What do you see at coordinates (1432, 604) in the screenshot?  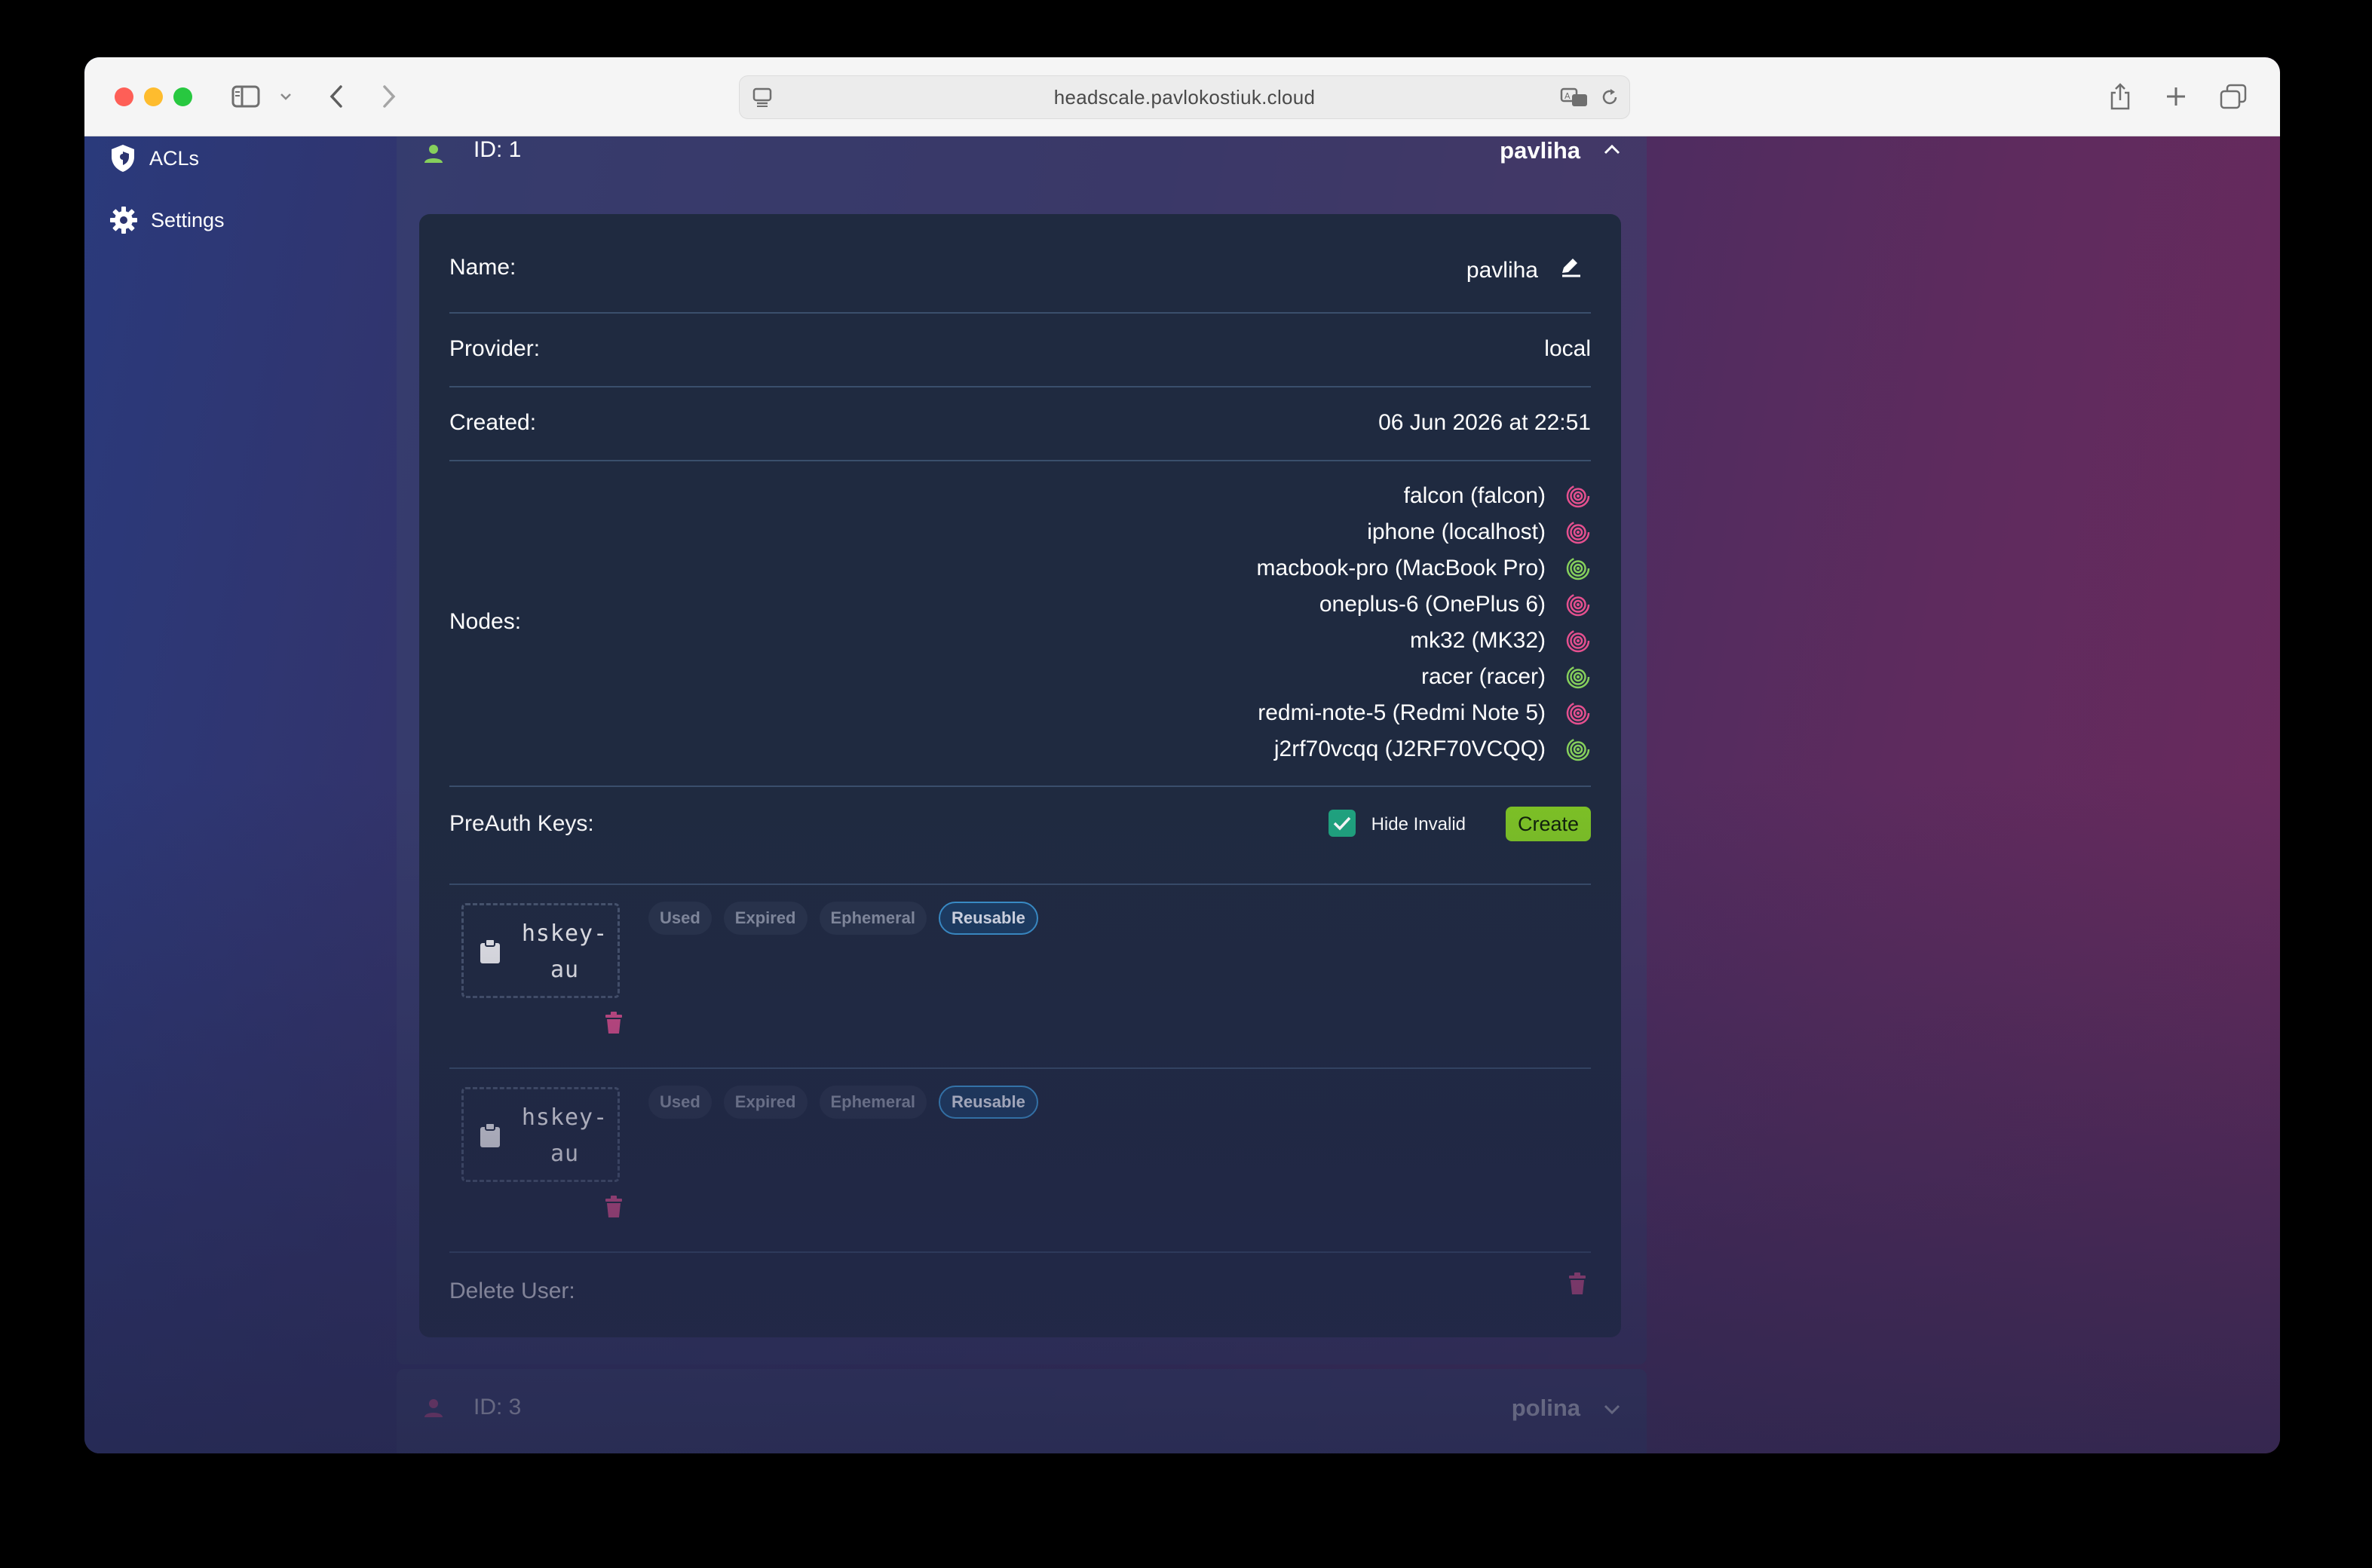 I see `node-label: oneplus-6 (OnePlus 6)` at bounding box center [1432, 604].